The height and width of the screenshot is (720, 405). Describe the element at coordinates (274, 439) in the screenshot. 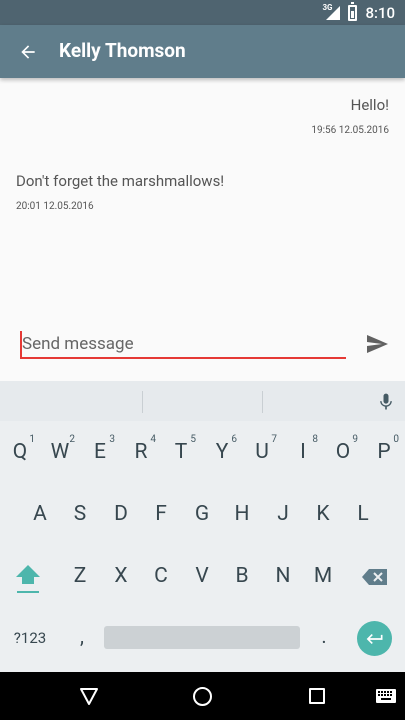

I see `key-hint: 7` at that location.